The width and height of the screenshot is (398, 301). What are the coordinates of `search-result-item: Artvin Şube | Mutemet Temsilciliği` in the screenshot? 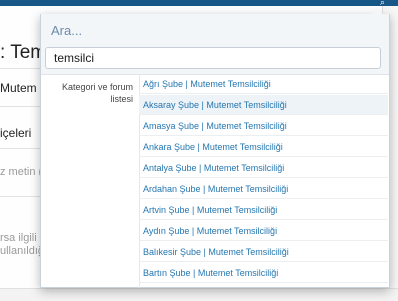 It's located at (263, 210).